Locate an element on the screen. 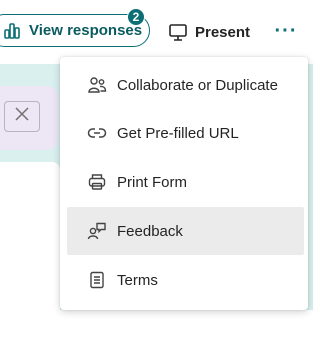  menu-item-label: Collaborate or Duplicate is located at coordinates (197, 85).